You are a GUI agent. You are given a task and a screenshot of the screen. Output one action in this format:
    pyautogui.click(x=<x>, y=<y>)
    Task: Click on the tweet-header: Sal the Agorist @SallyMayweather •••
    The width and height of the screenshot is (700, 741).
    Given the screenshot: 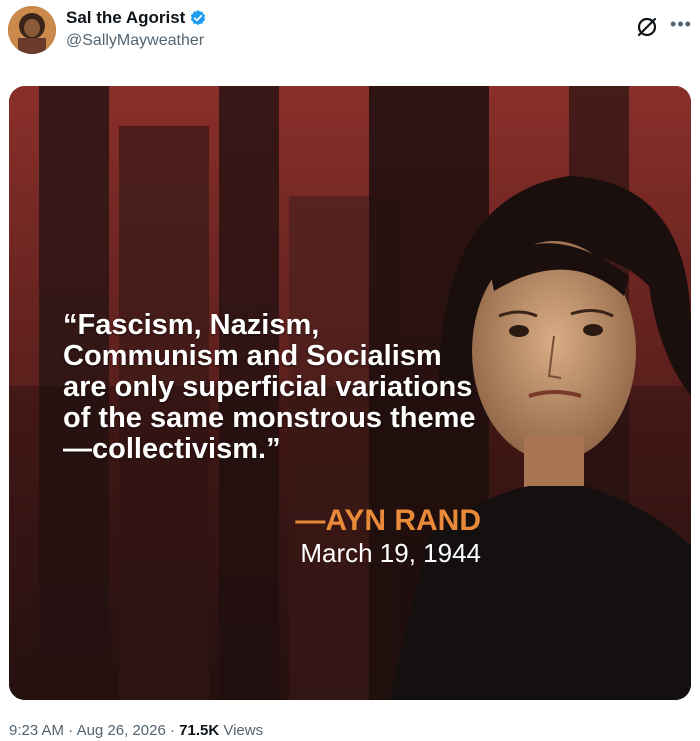 What is the action you would take?
    pyautogui.click(x=350, y=40)
    